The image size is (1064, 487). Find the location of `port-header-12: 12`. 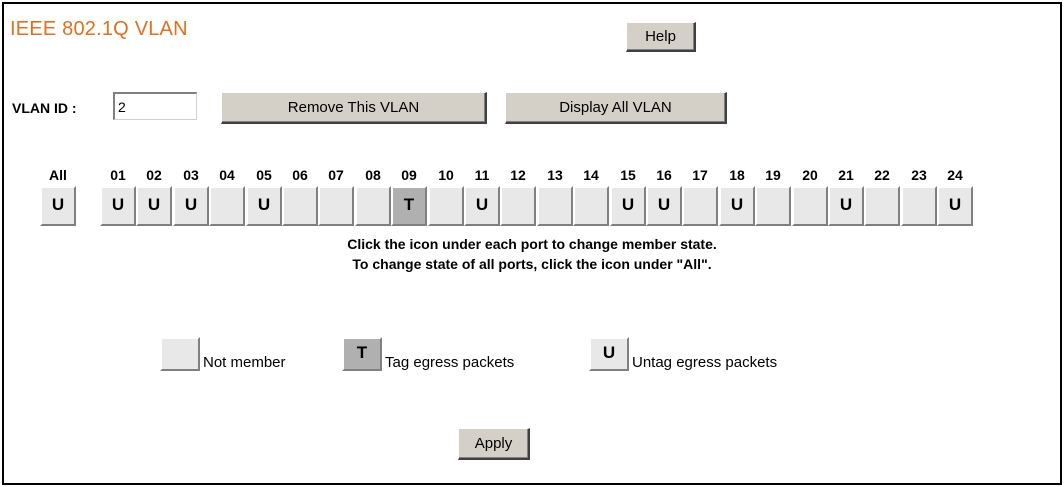

port-header-12: 12 is located at coordinates (518, 175).